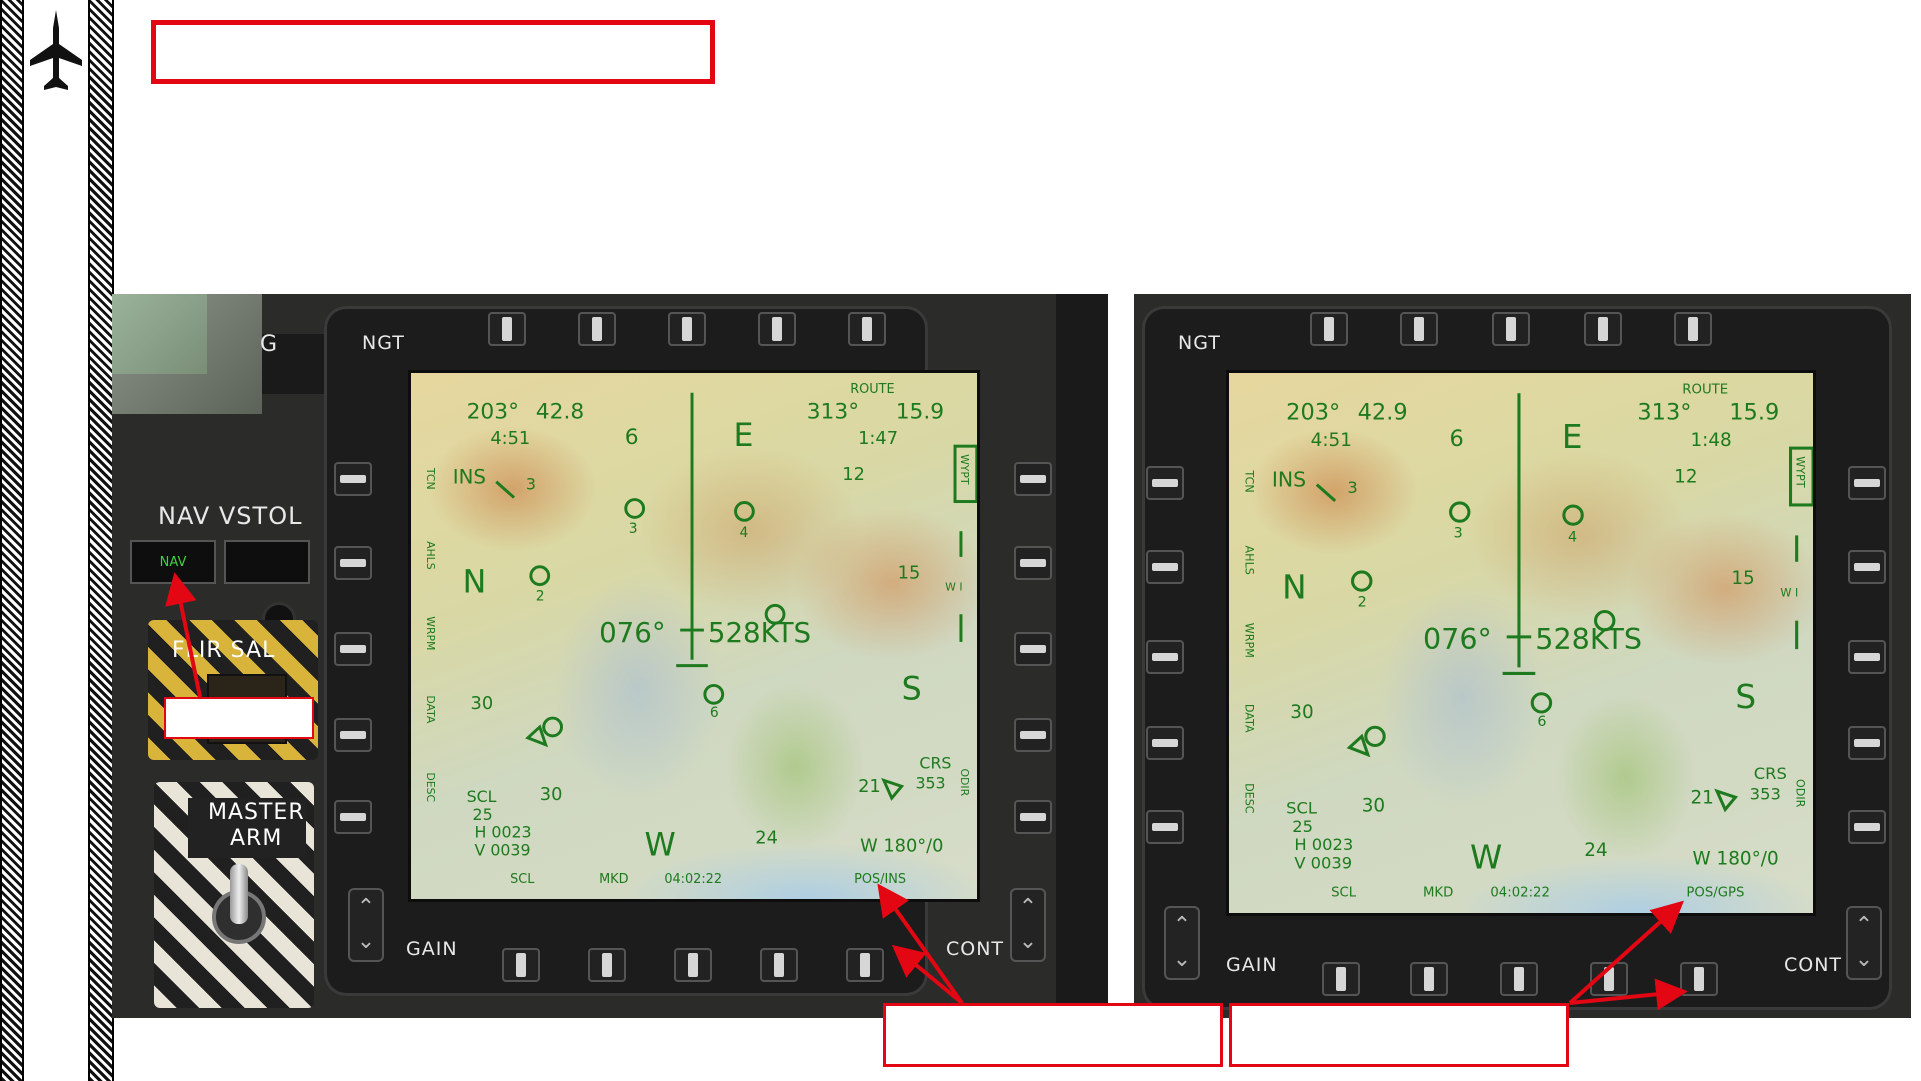 The height and width of the screenshot is (1081, 1921). I want to click on nav-button: NAV, so click(173, 562).